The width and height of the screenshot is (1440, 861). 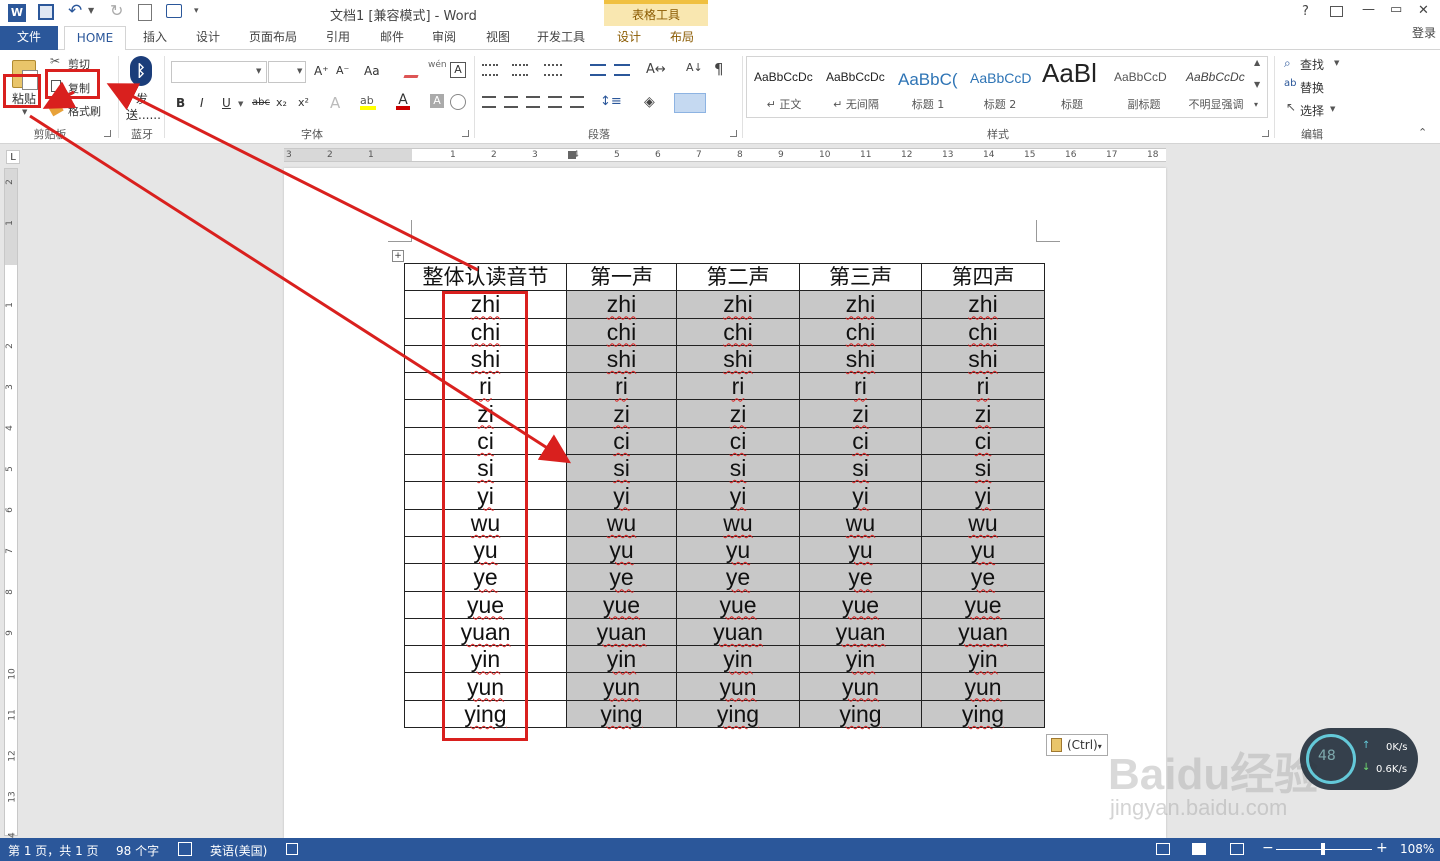 I want to click on shading-icon: ◈, so click(x=649, y=102).